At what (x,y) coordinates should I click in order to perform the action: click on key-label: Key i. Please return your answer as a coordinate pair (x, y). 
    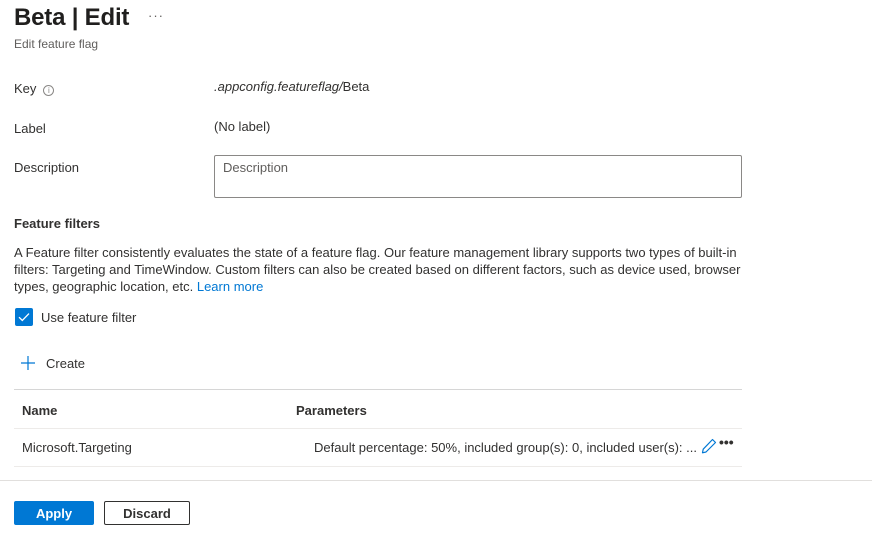
    Looking at the image, I should click on (34, 88).